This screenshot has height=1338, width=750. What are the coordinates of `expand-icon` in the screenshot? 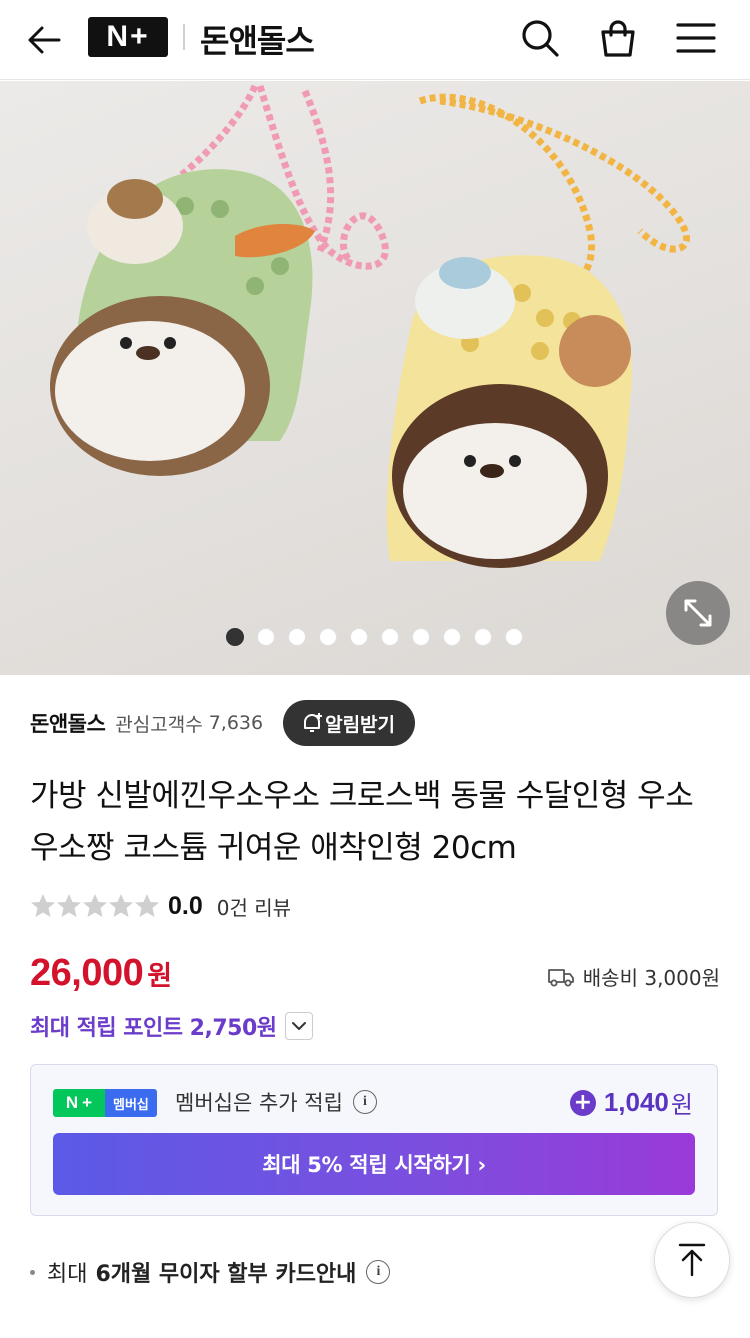 It's located at (698, 613).